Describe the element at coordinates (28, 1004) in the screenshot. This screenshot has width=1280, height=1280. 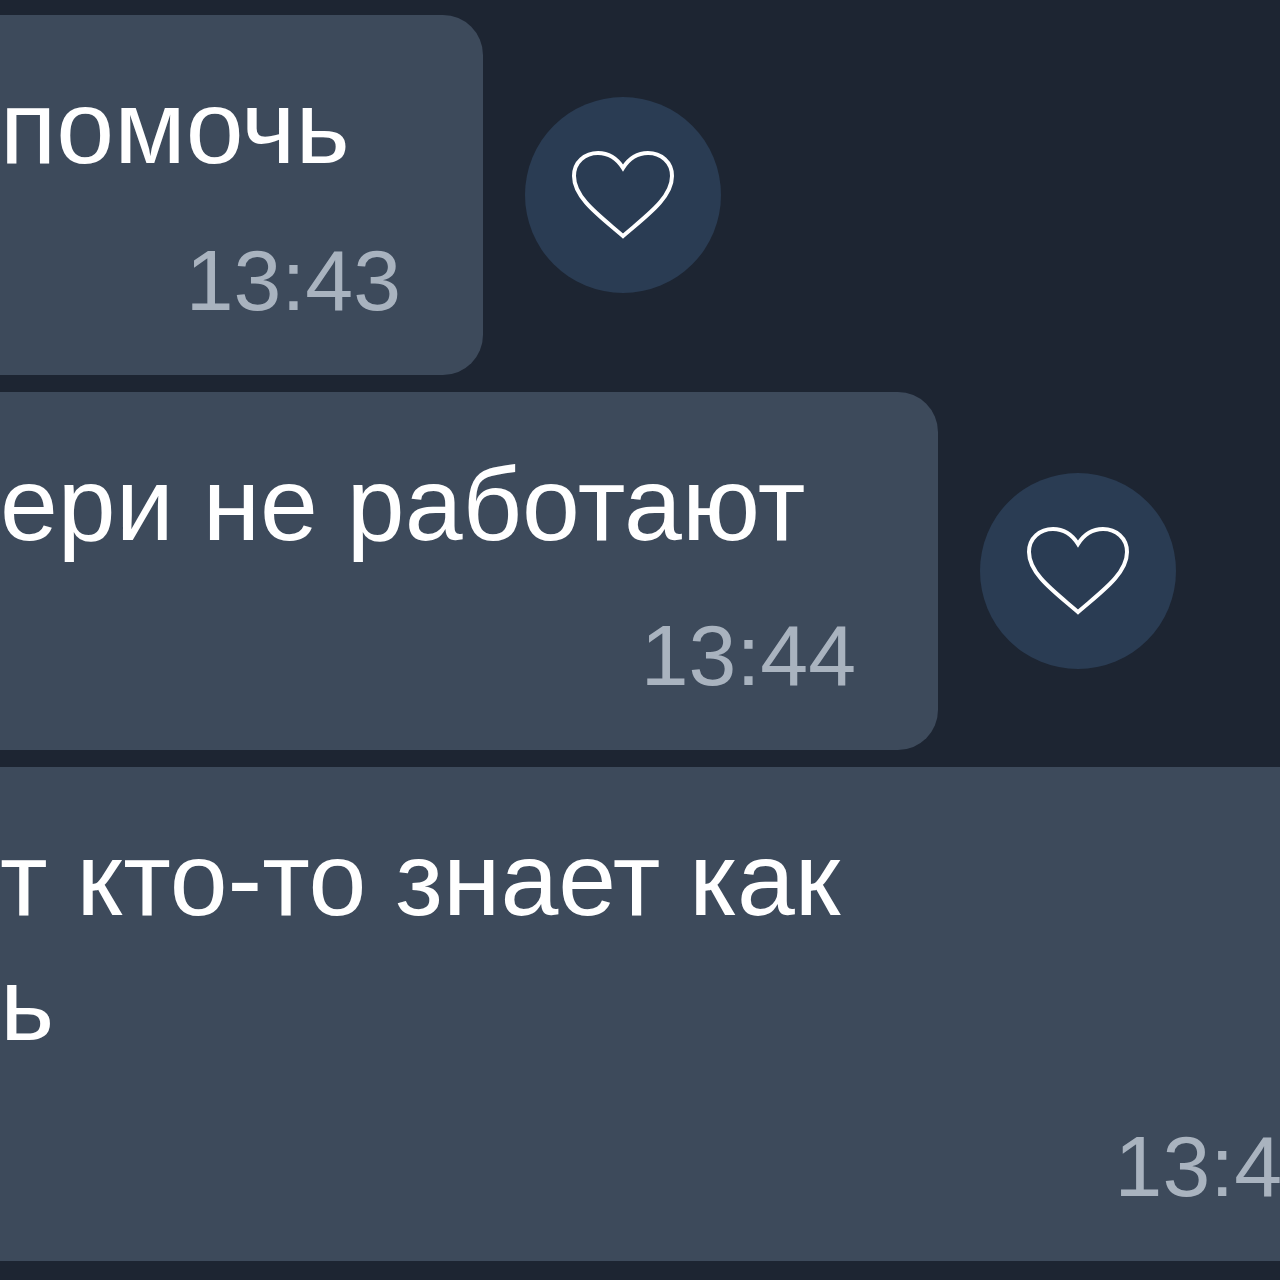
I see `message-text: ь` at that location.